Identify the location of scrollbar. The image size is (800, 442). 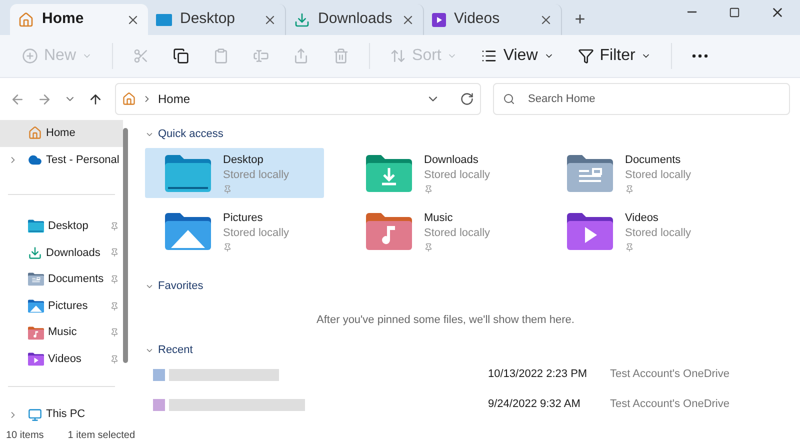
(125, 245).